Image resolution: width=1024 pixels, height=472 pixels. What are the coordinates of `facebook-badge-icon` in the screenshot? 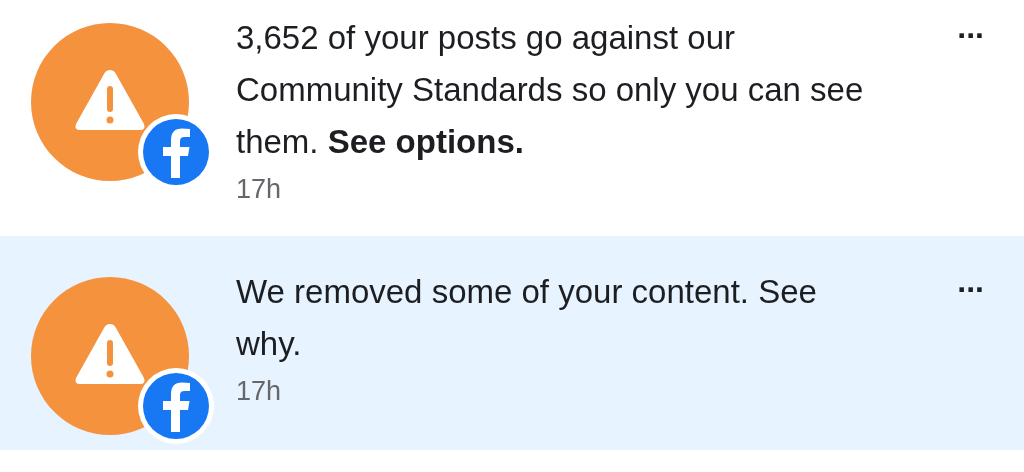 It's located at (176, 406).